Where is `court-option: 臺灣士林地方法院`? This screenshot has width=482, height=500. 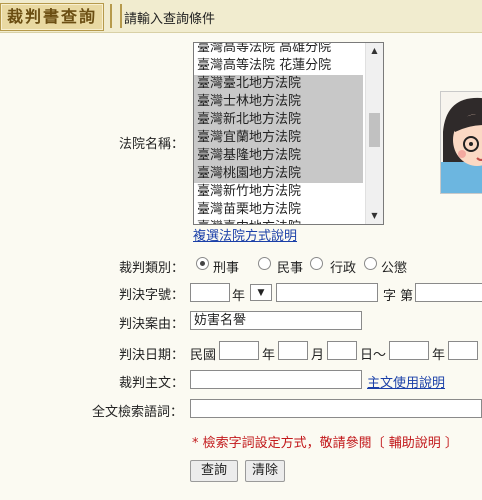
court-option: 臺灣士林地方法院 is located at coordinates (278, 102).